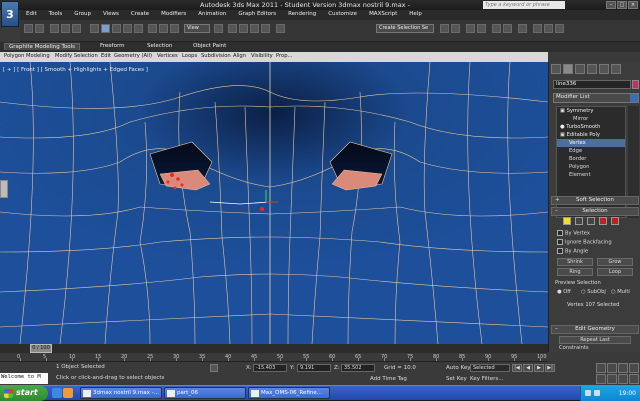 The width and height of the screenshot is (640, 401). Describe the element at coordinates (280, 28) in the screenshot. I see `edit-named-selection-icon` at that location.